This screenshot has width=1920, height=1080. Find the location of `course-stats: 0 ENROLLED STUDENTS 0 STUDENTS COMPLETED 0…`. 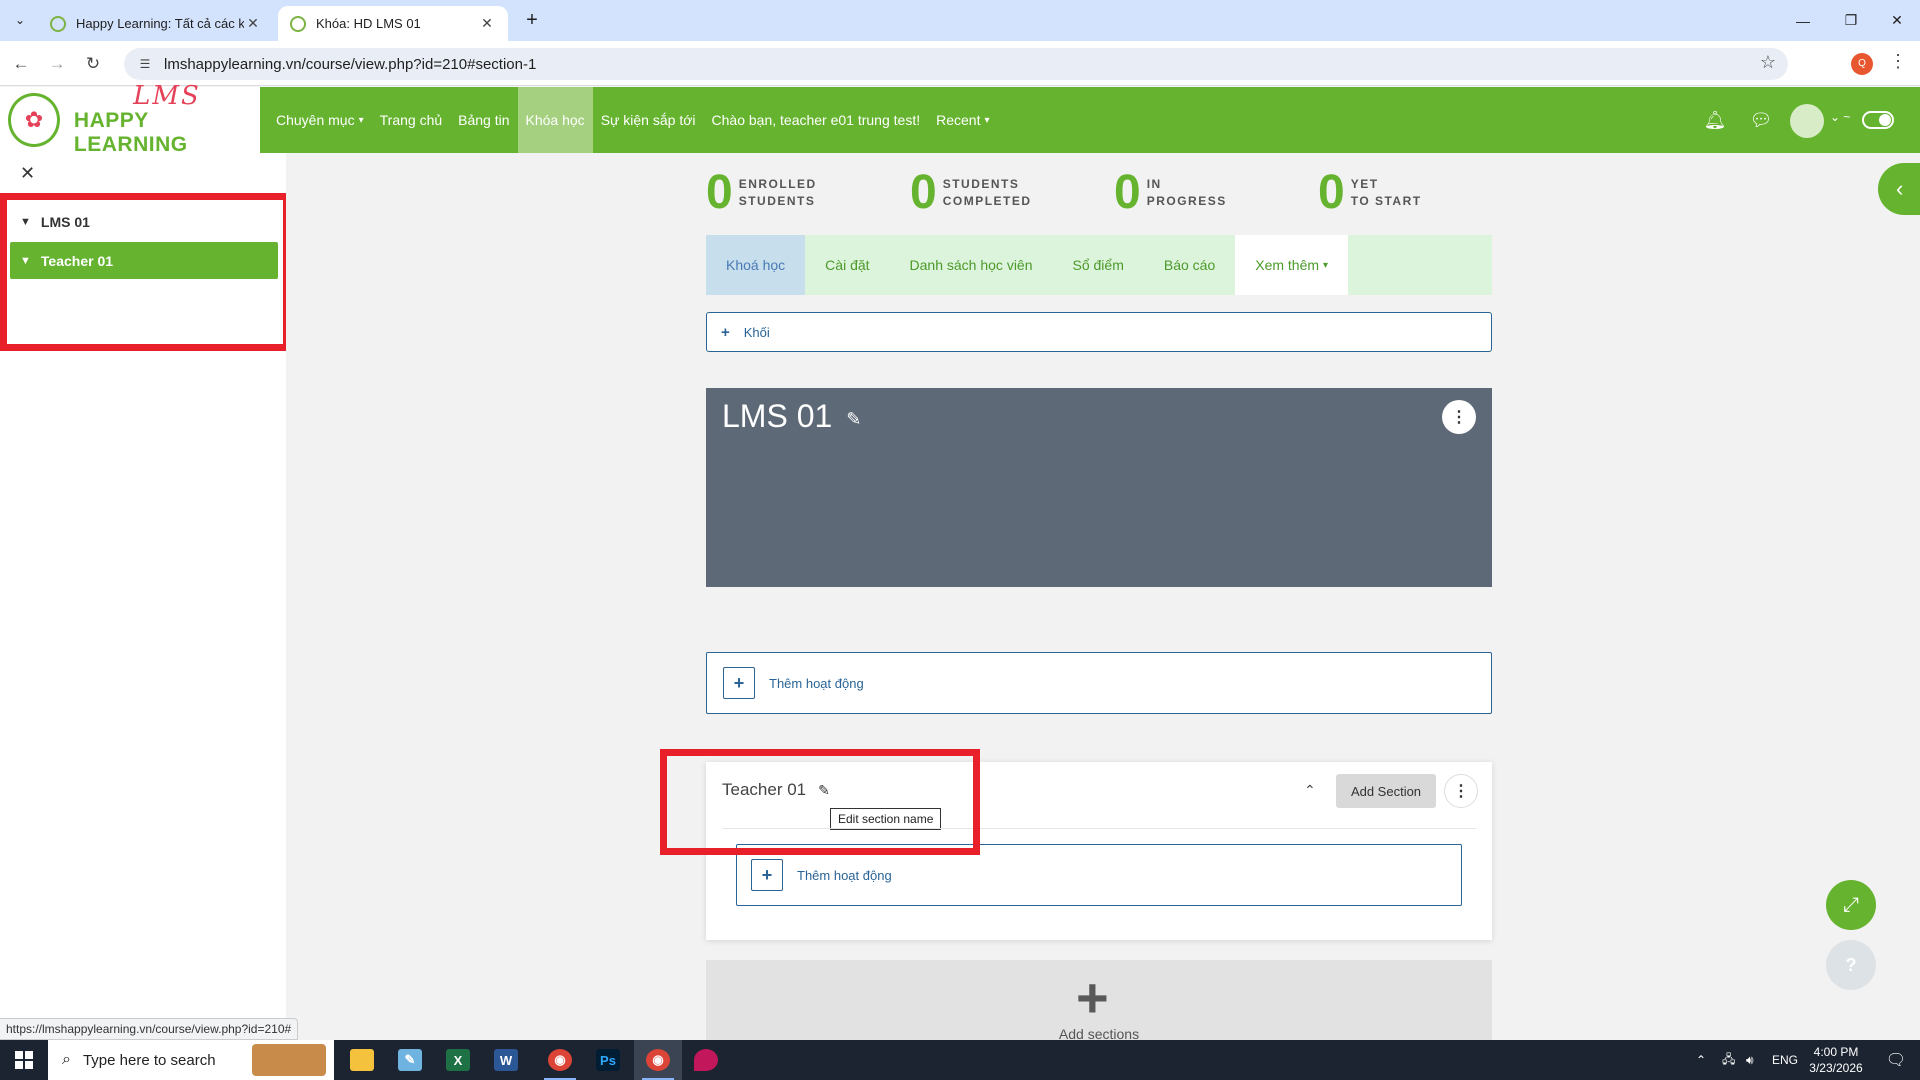

course-stats: 0 ENROLLED STUDENTS 0 STUDENTS COMPLETED 0… is located at coordinates (1096, 196).